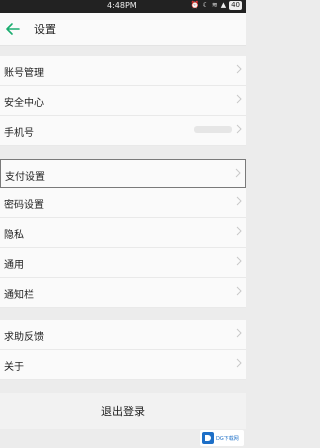 This screenshot has width=320, height=448. Describe the element at coordinates (123, 293) in the screenshot. I see `settings-item-notification-bar: 通知栏` at that location.